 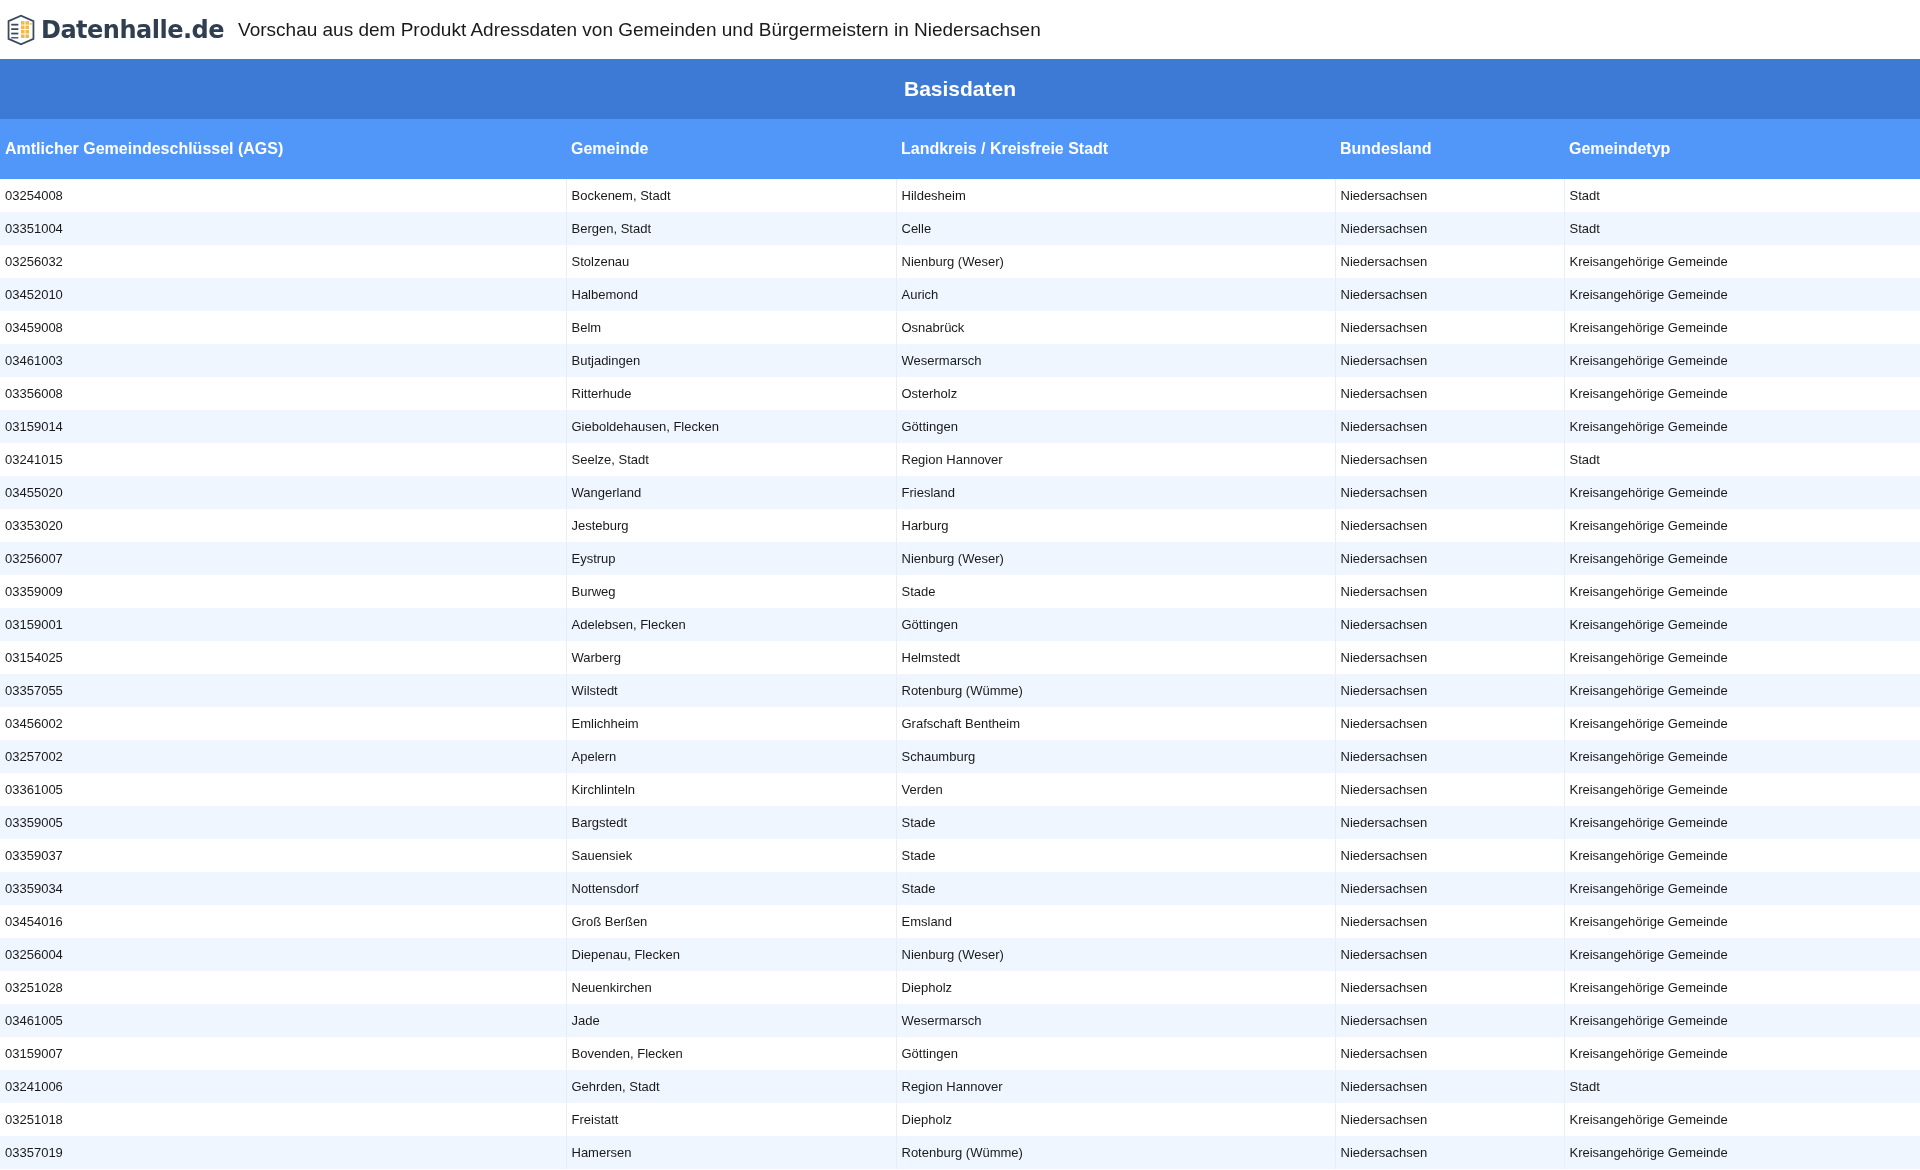 What do you see at coordinates (1742, 149) in the screenshot?
I see `column-header: Gemeindetyp` at bounding box center [1742, 149].